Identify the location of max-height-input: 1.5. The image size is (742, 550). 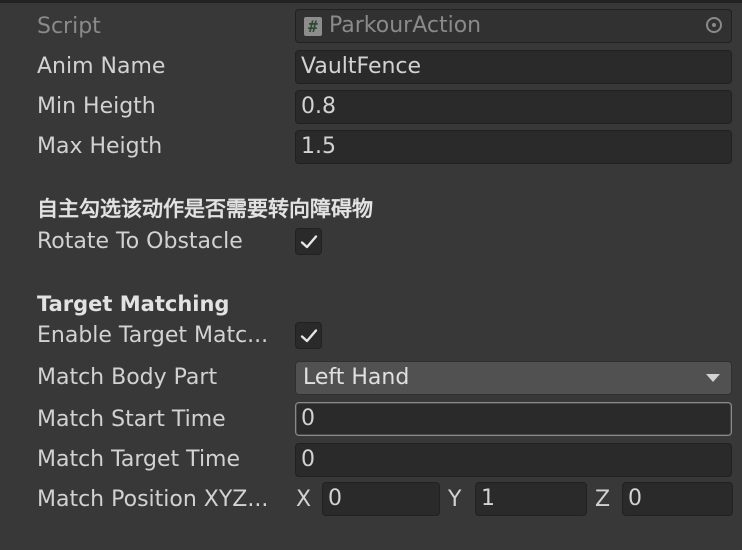
(513, 147).